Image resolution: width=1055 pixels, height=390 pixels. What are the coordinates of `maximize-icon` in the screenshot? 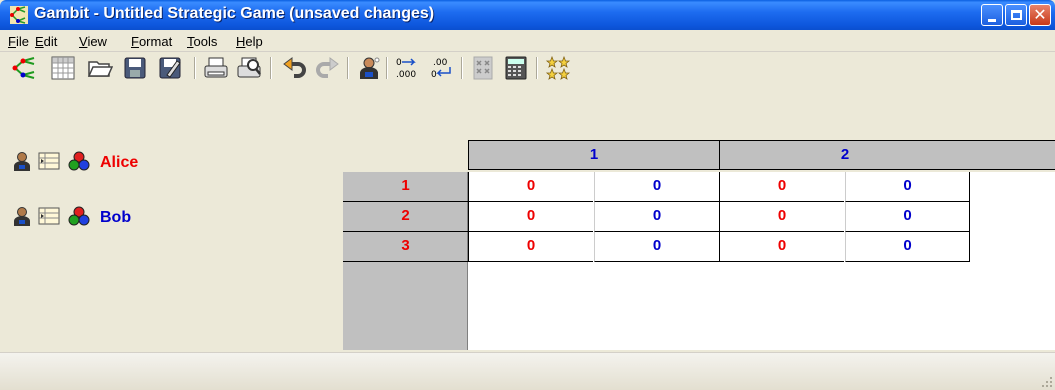 It's located at (1016, 15).